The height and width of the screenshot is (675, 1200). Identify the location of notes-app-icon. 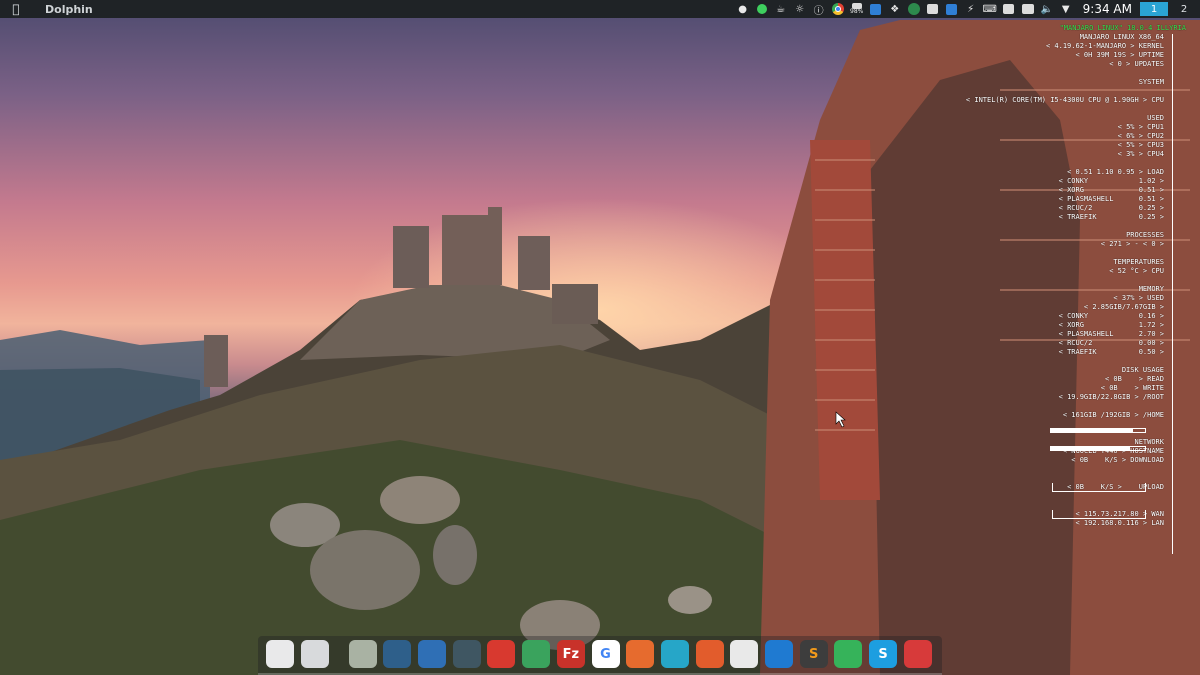
(848, 654).